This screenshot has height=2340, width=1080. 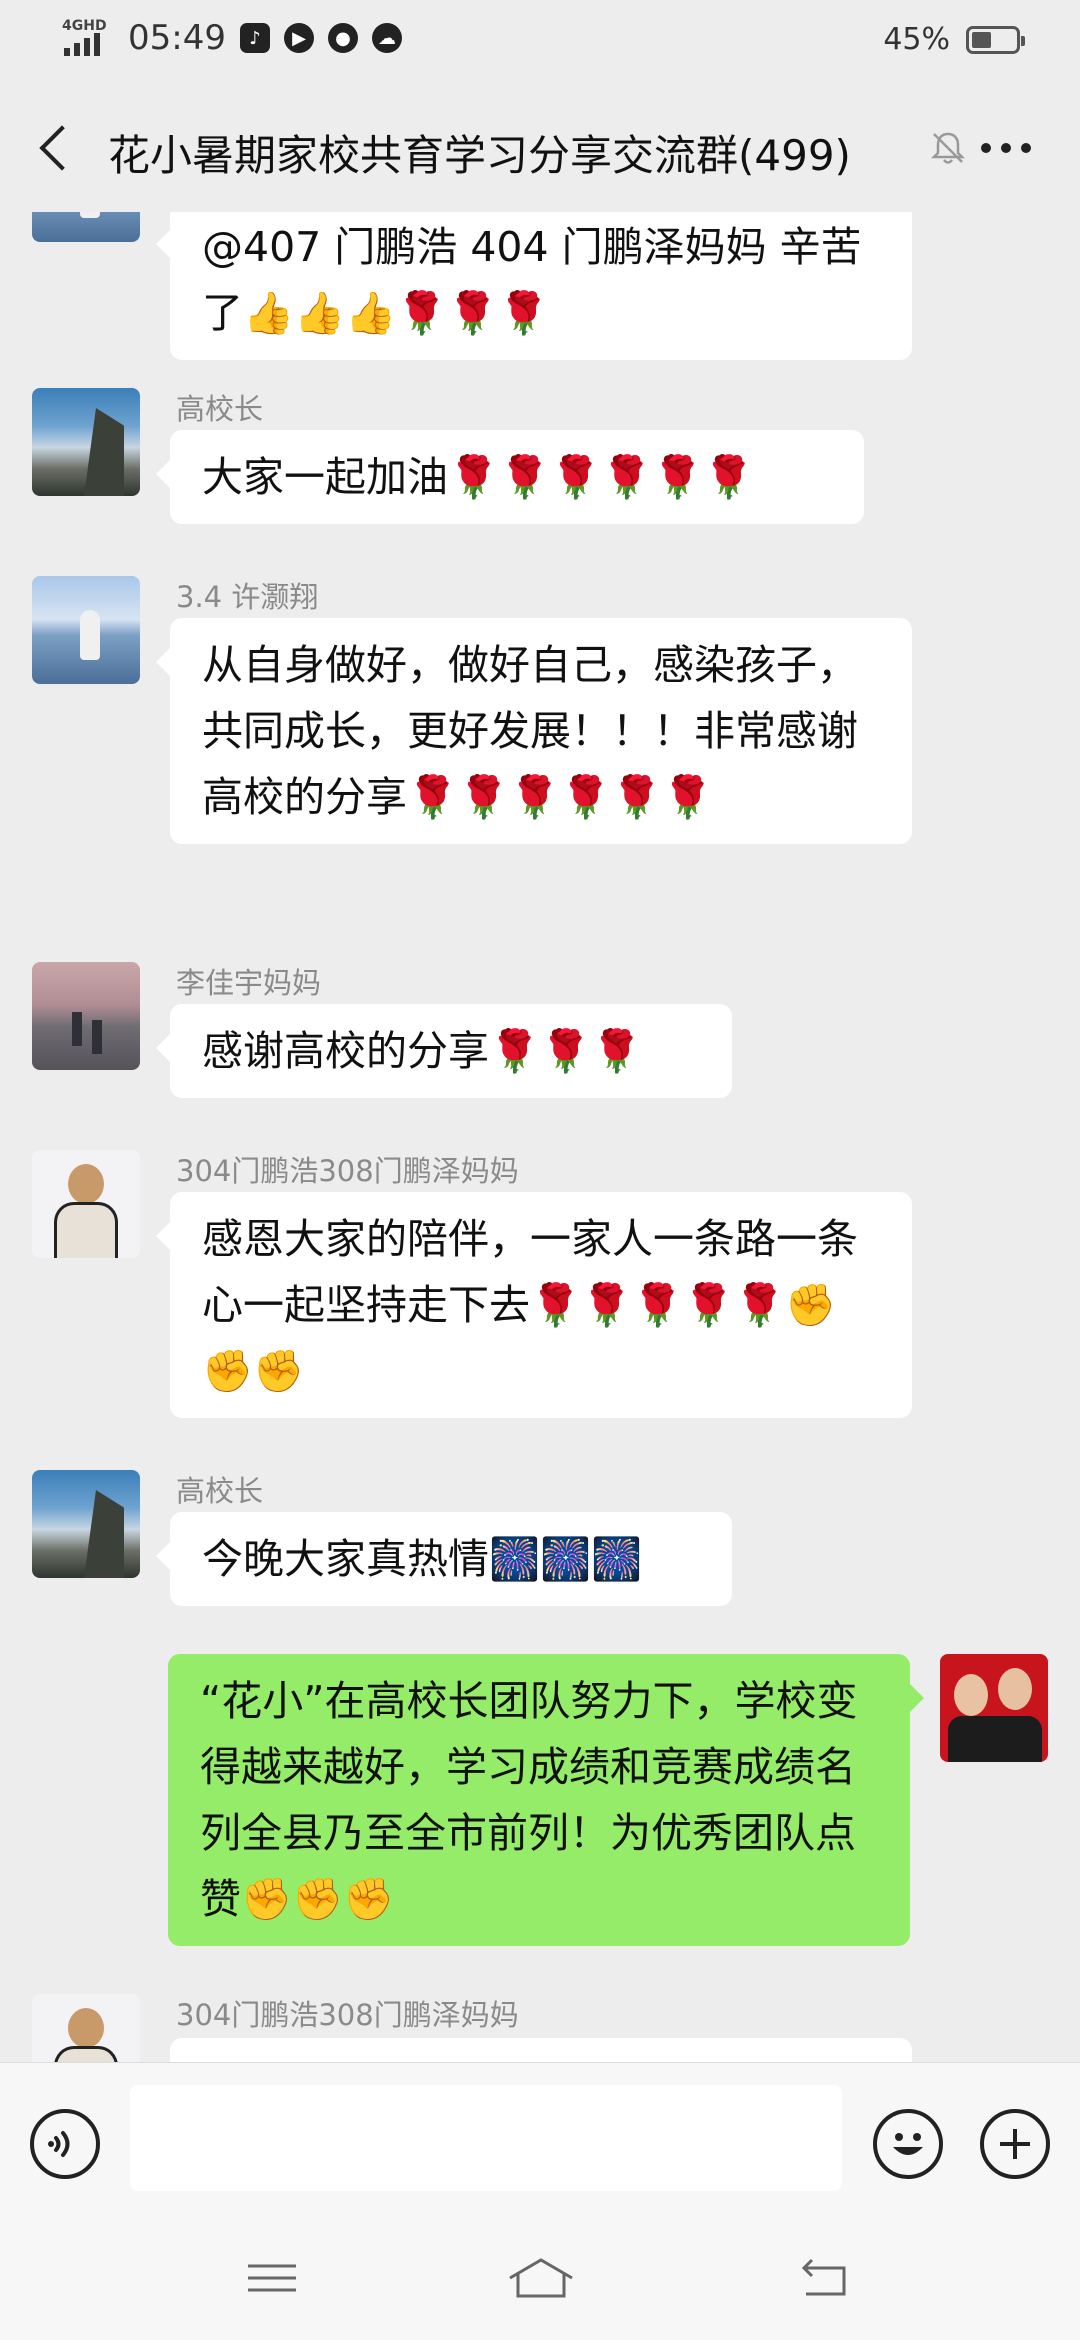 I want to click on tiktok-icon: ♪, so click(x=254, y=38).